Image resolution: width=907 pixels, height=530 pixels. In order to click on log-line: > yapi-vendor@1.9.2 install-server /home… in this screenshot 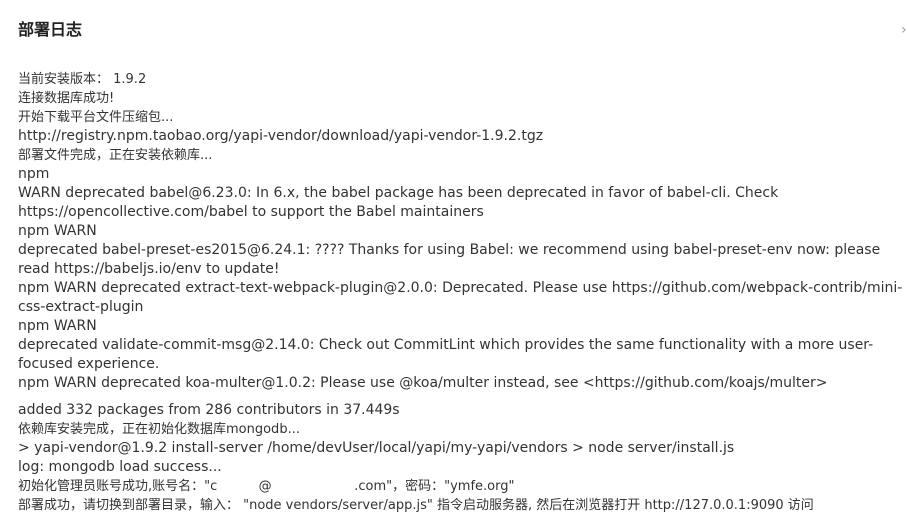, I will do `click(376, 448)`.